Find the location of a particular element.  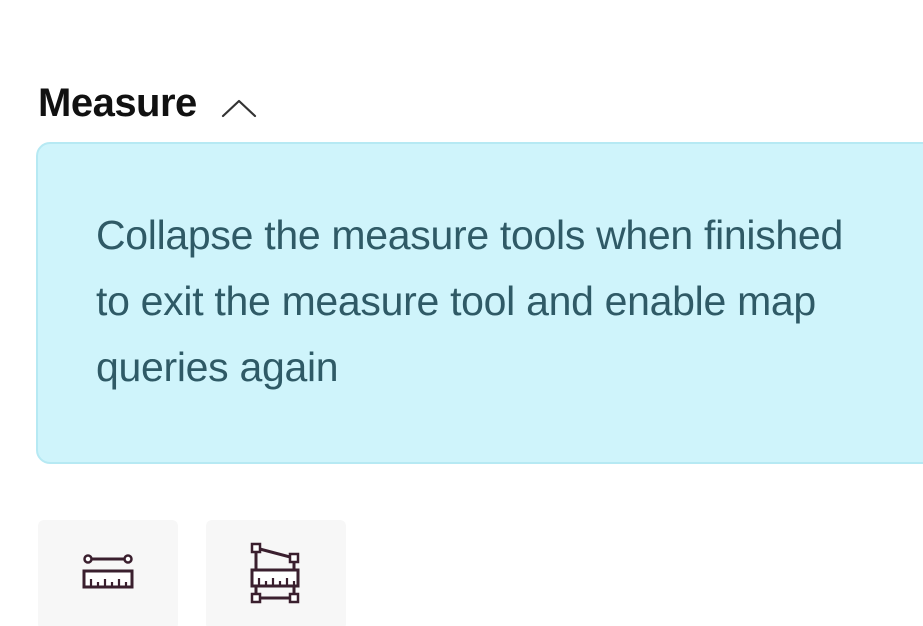

ruler-icon is located at coordinates (108, 575).